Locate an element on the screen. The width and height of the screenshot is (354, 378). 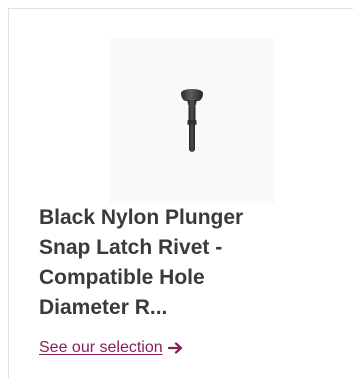
rivet-icon is located at coordinates (192, 120).